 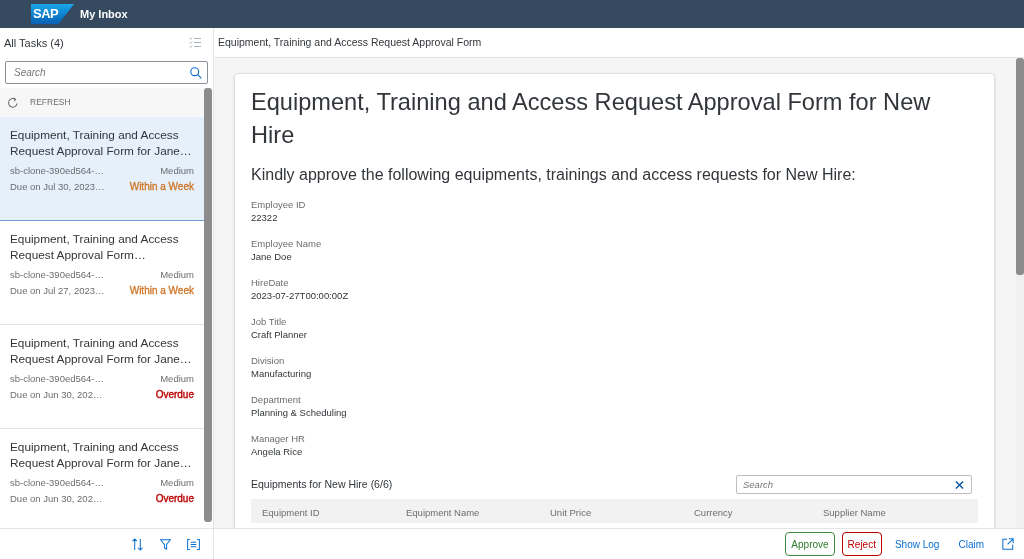 What do you see at coordinates (268, 360) in the screenshot?
I see `field-label: Division` at bounding box center [268, 360].